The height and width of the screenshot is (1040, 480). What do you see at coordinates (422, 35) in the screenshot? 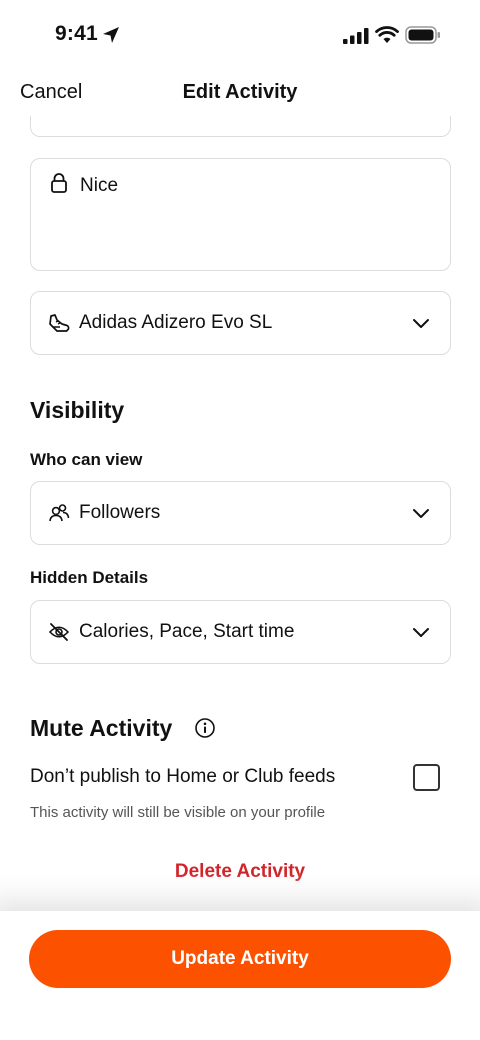
I see `battery-icon` at bounding box center [422, 35].